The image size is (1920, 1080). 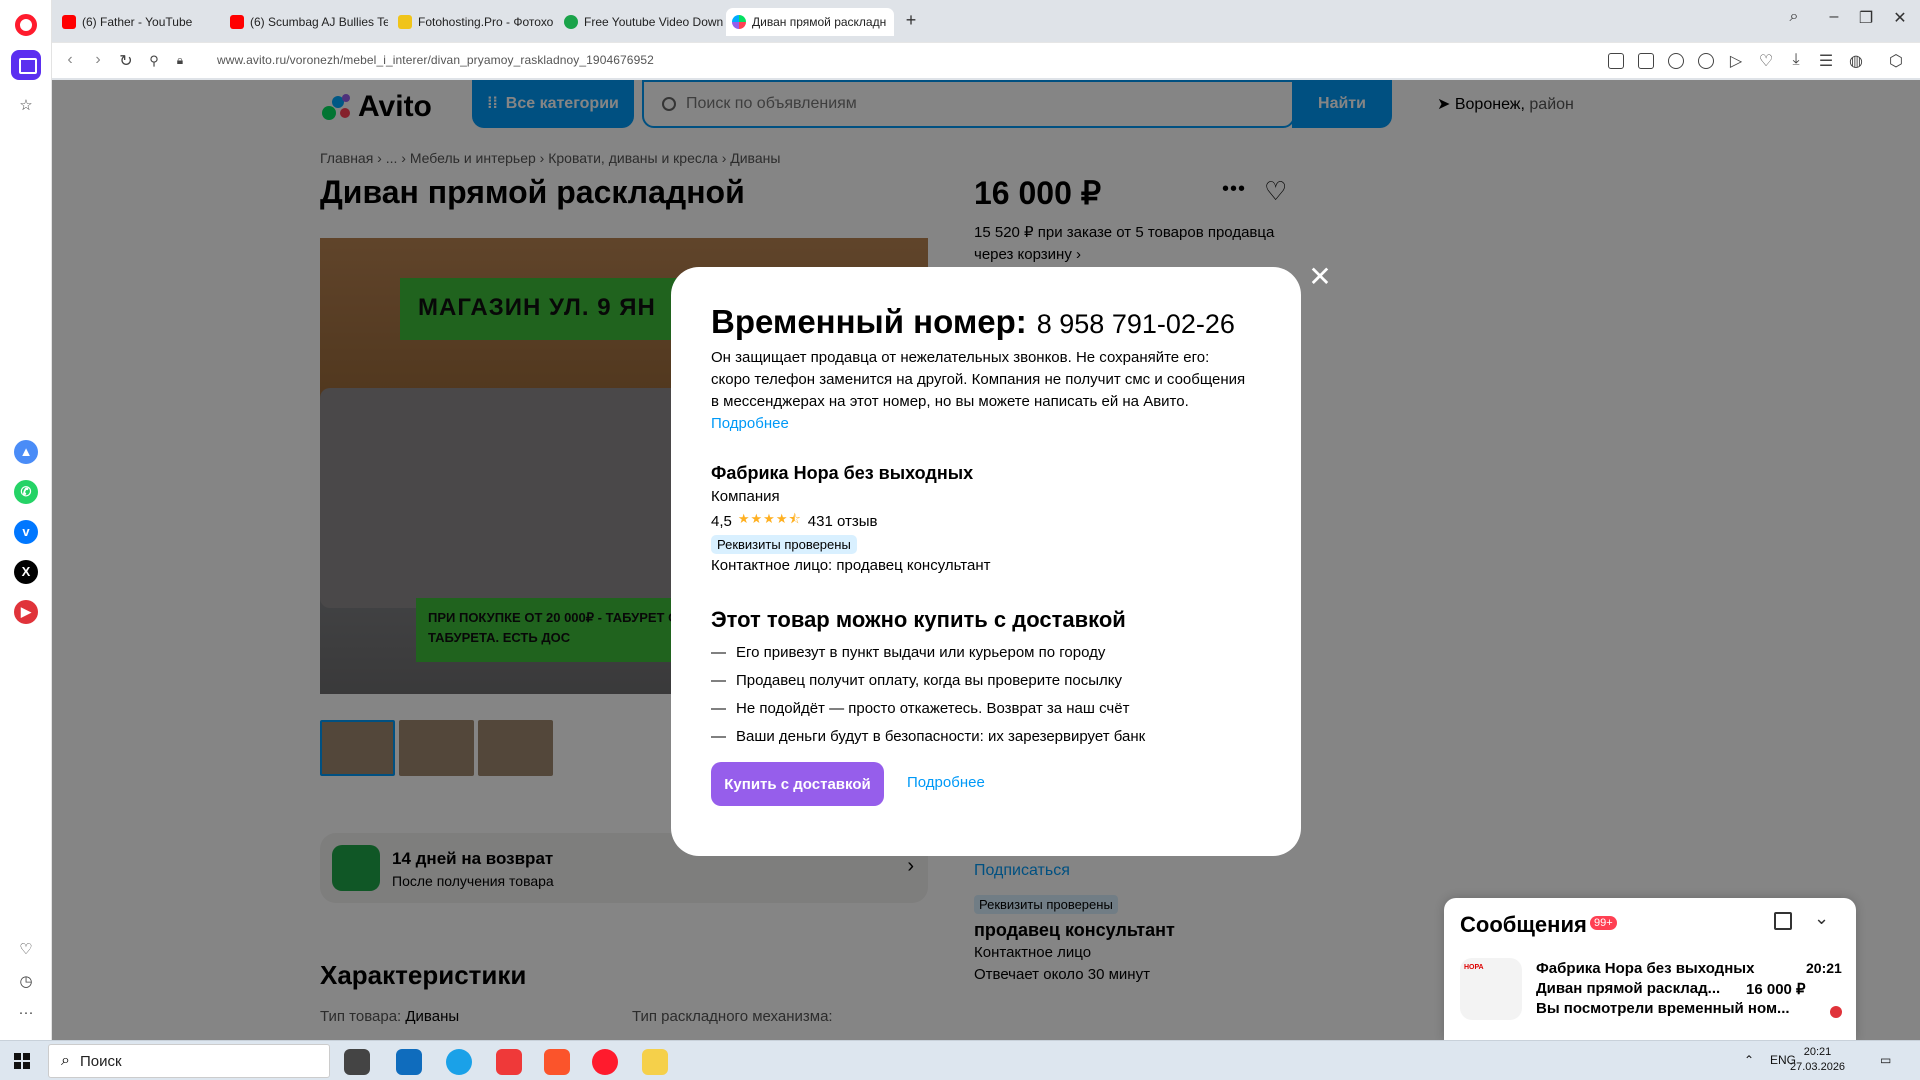 I want to click on modal-title: Временный номер:, so click(x=869, y=321).